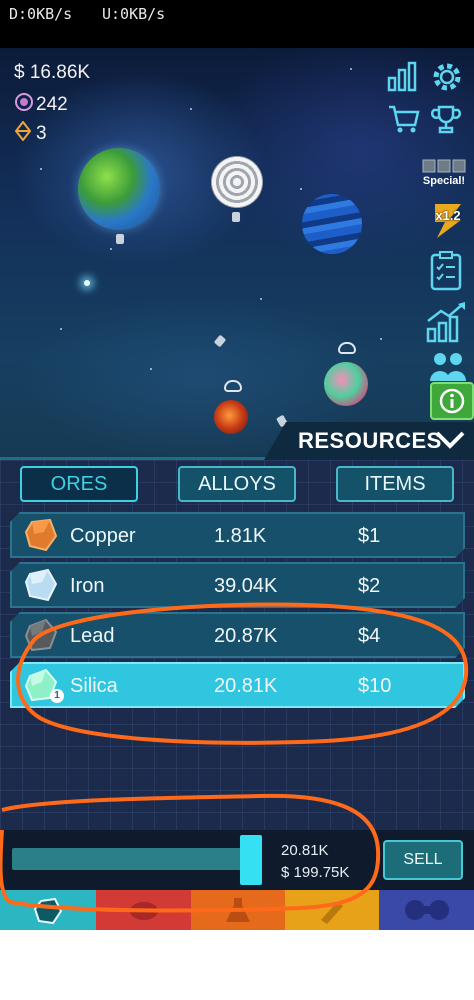 The height and width of the screenshot is (1000, 474). What do you see at coordinates (369, 636) in the screenshot?
I see `resource-price: $4` at bounding box center [369, 636].